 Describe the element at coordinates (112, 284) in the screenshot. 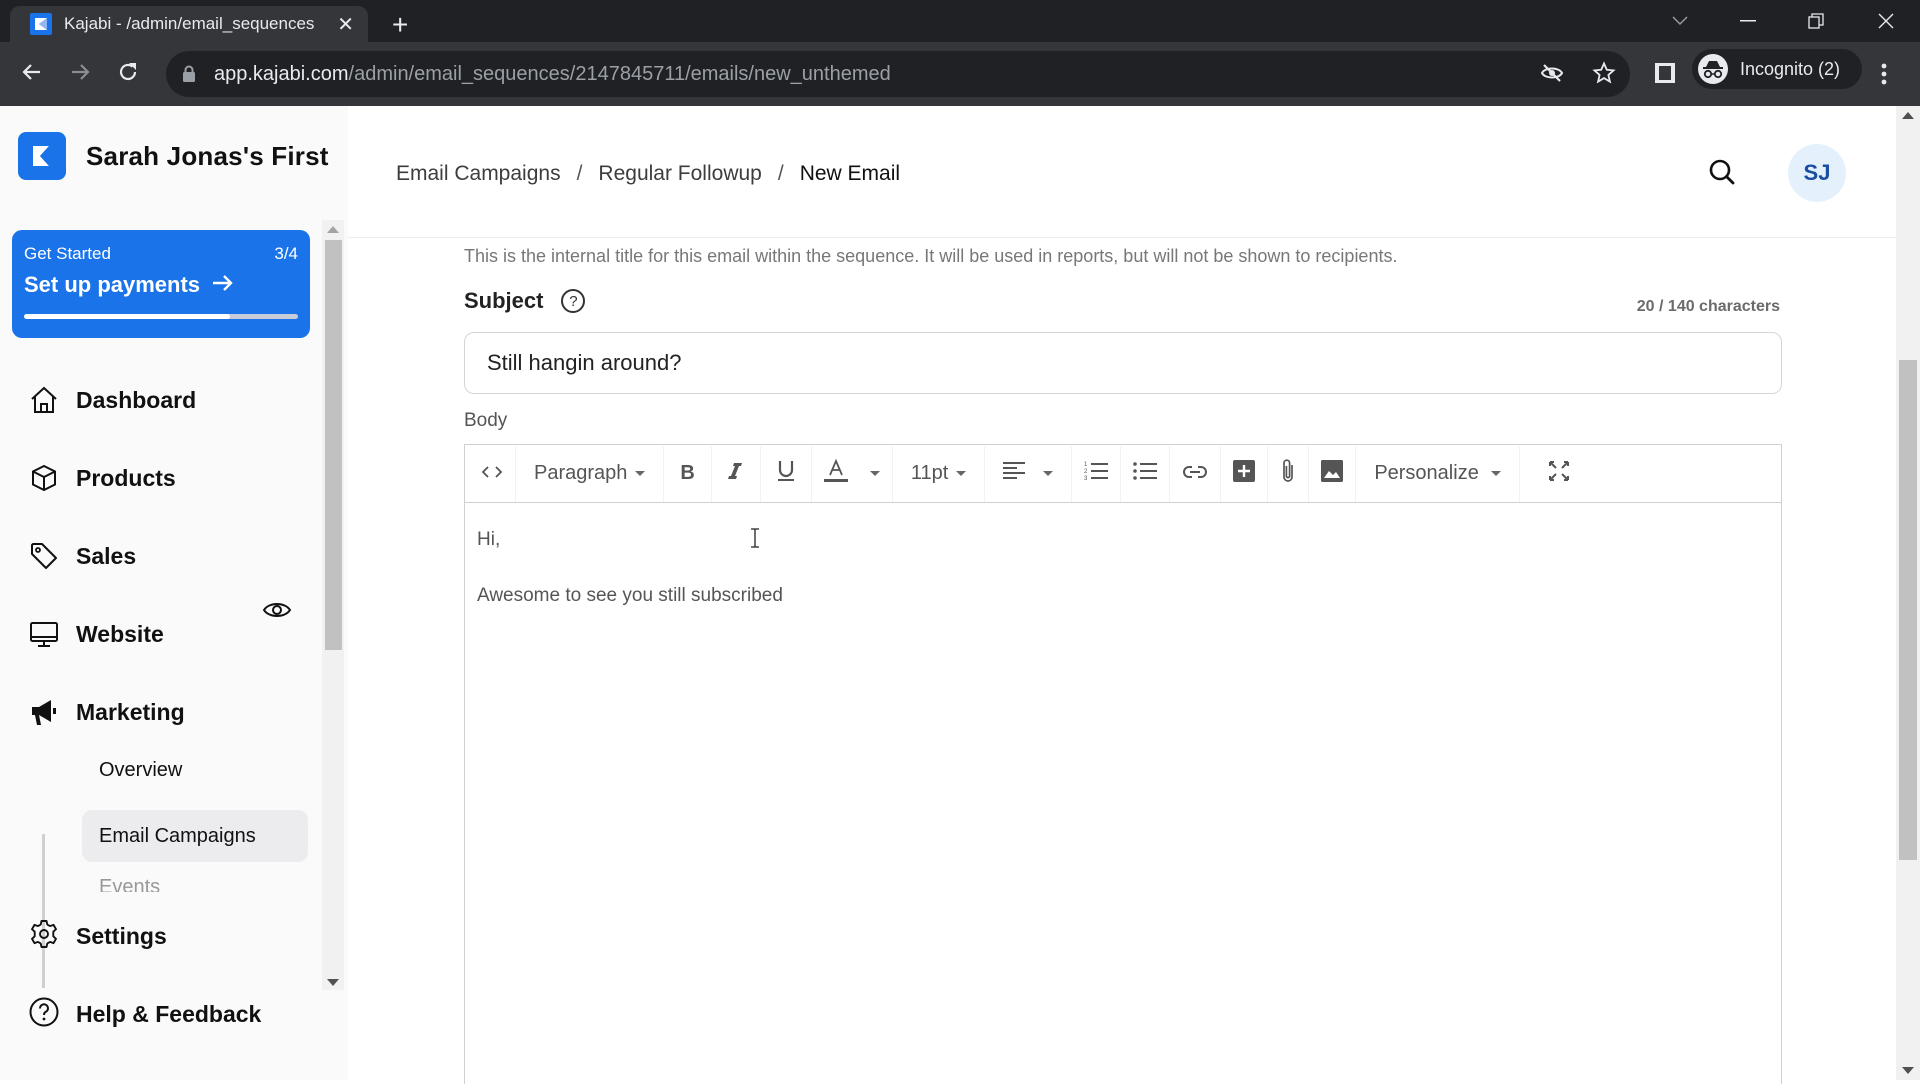

I see `onboarding-cta-label: Set up payments` at that location.